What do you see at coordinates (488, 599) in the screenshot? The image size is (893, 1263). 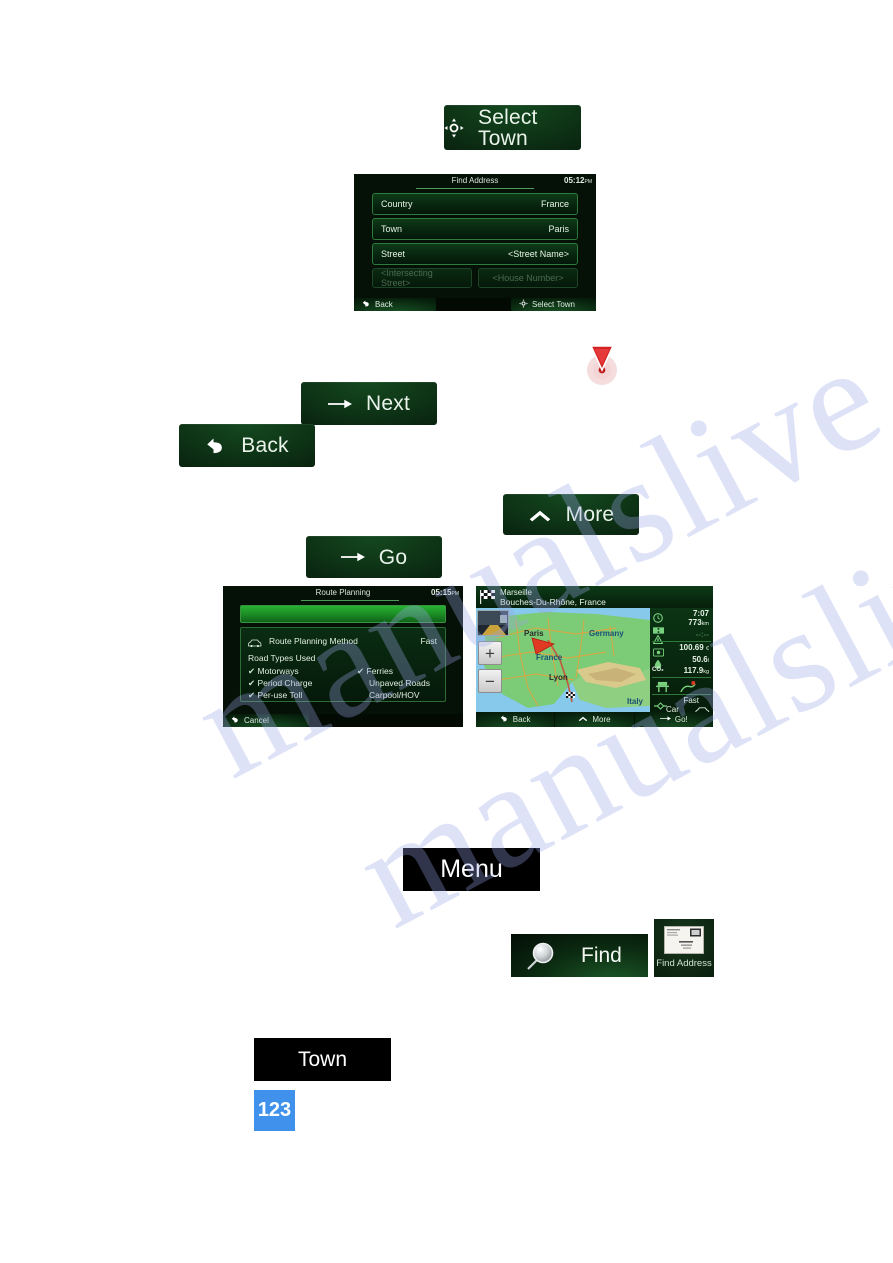 I see `checkered-flag-icon` at bounding box center [488, 599].